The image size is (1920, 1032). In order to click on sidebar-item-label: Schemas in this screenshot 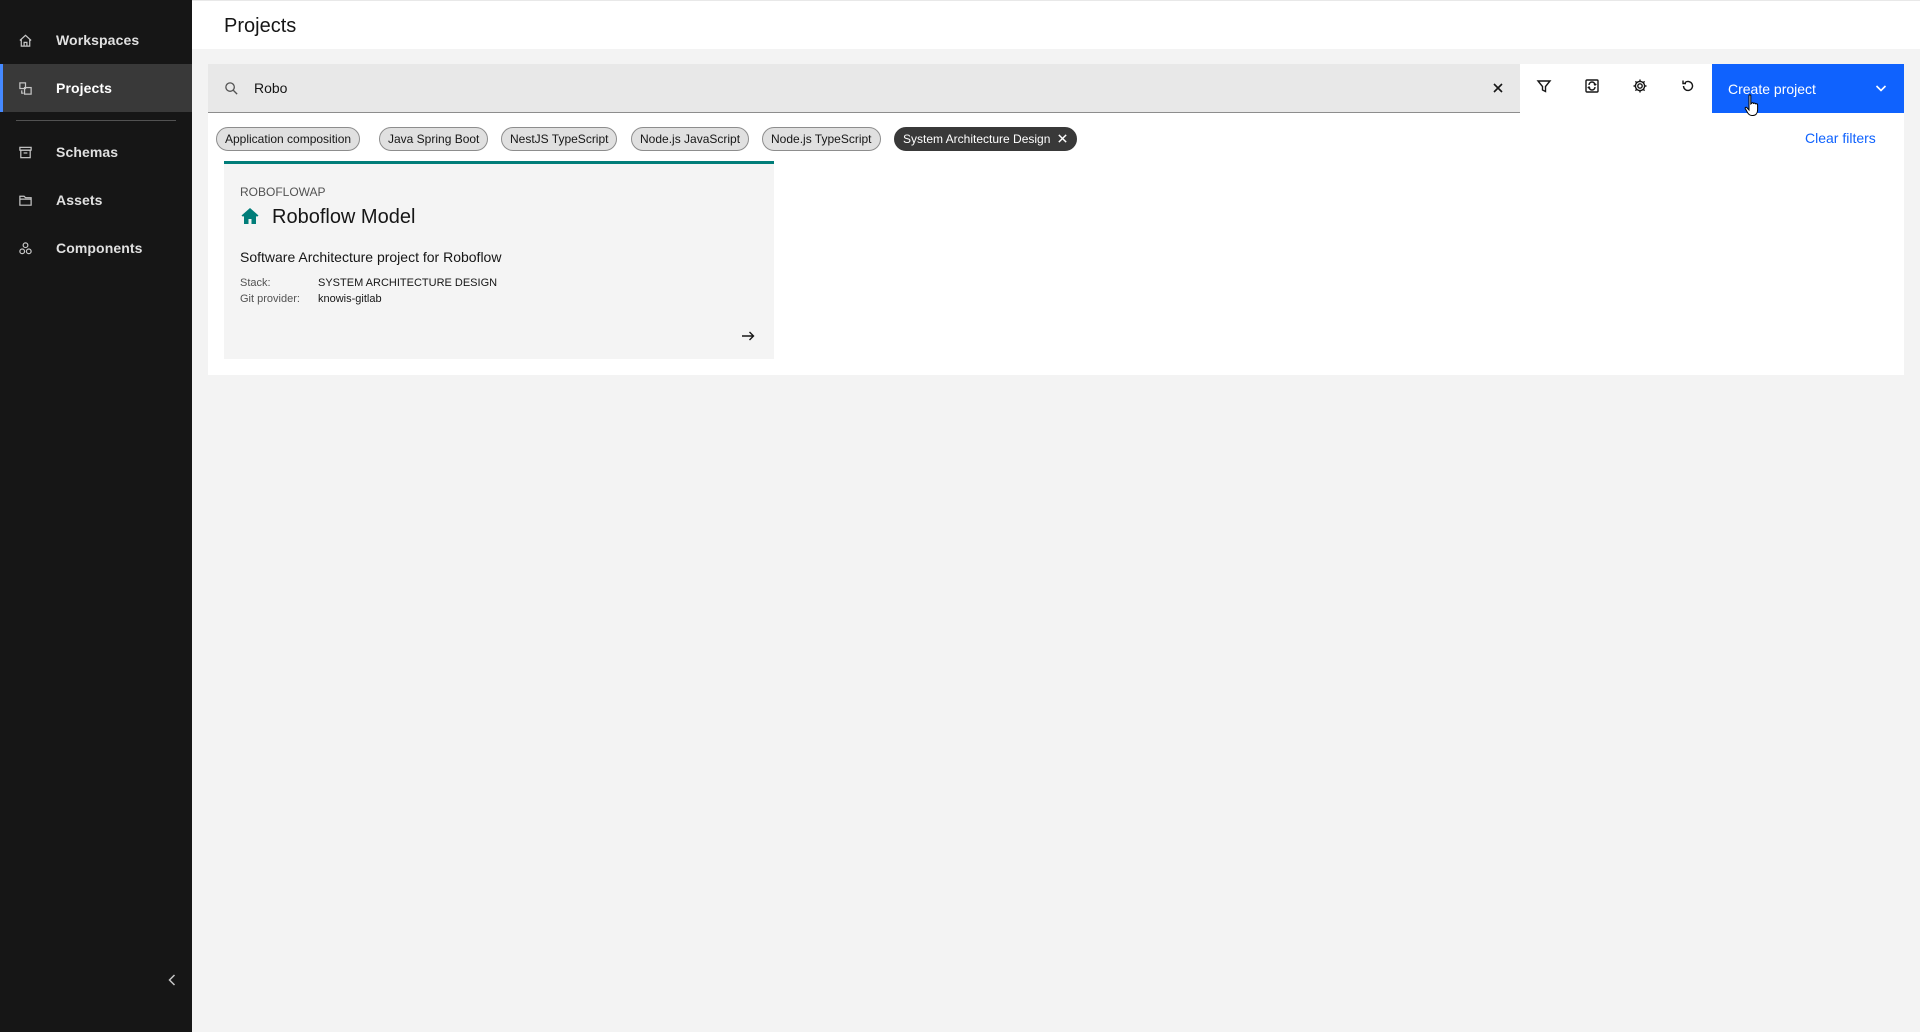, I will do `click(87, 152)`.